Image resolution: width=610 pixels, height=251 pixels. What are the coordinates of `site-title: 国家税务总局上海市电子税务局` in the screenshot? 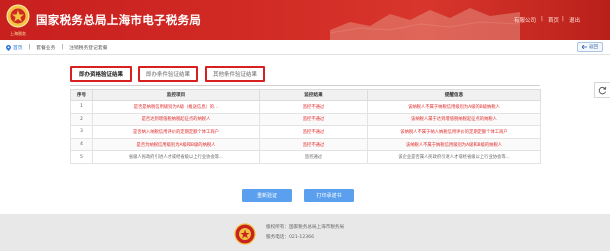 It's located at (119, 20).